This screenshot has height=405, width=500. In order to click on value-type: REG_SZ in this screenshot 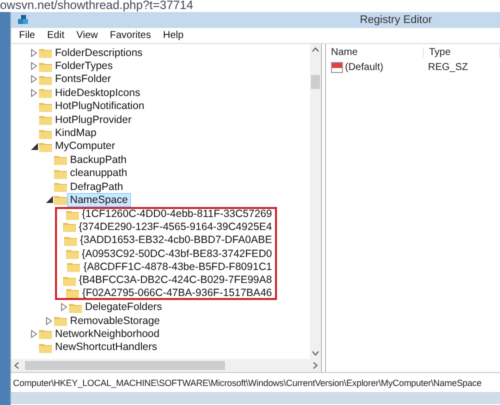, I will do `click(448, 67)`.